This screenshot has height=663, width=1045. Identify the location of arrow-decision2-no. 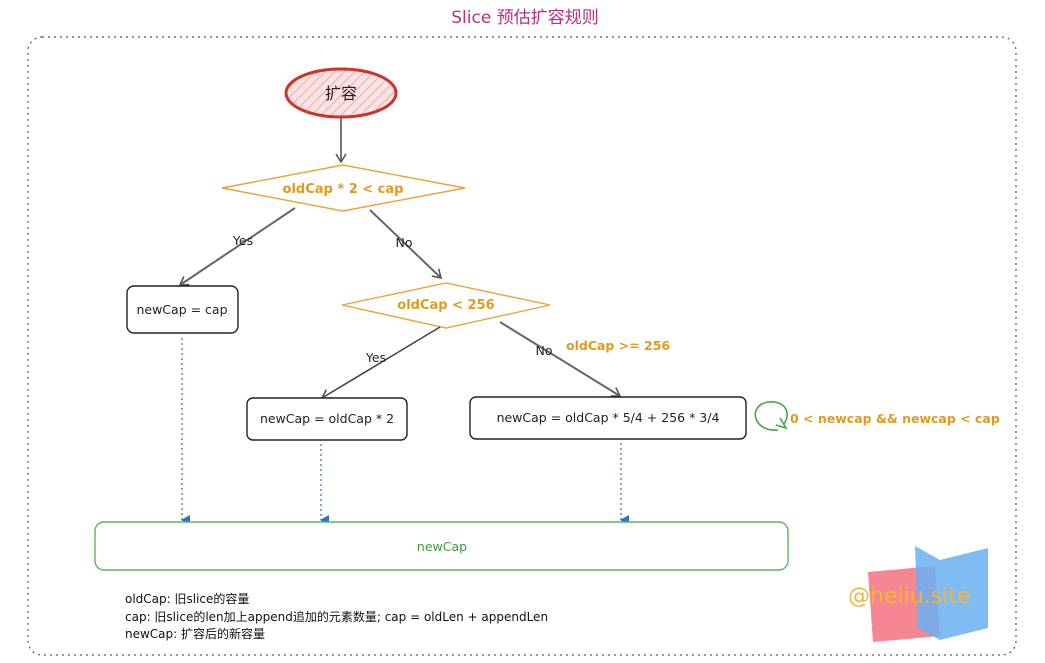
(560, 359).